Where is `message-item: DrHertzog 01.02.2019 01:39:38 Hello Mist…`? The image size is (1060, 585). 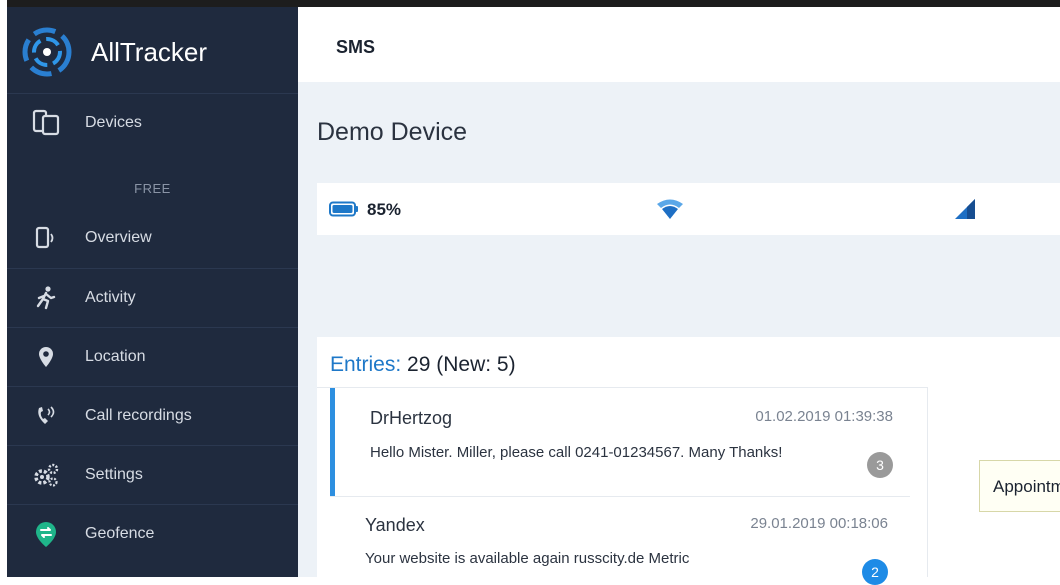
message-item: DrHertzog 01.02.2019 01:39:38 Hello Mist… is located at coordinates (622, 442).